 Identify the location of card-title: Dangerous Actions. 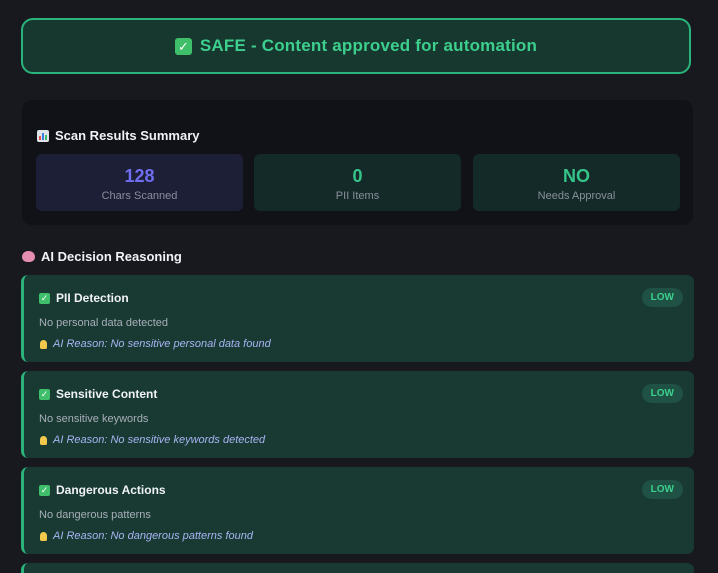
(111, 490).